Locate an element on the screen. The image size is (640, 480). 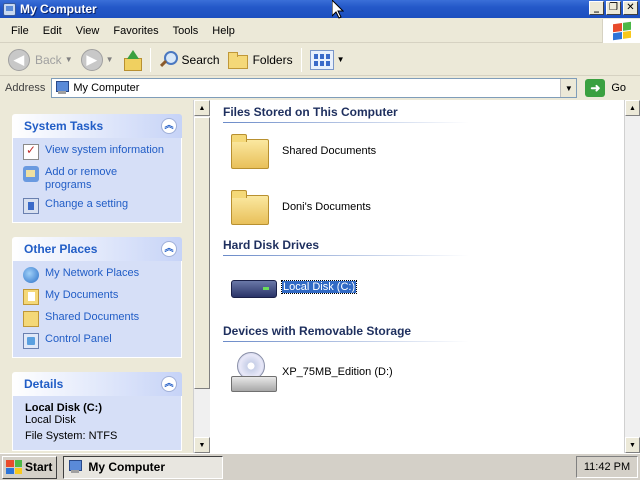
folders-button: Folders is located at coordinates (260, 60).